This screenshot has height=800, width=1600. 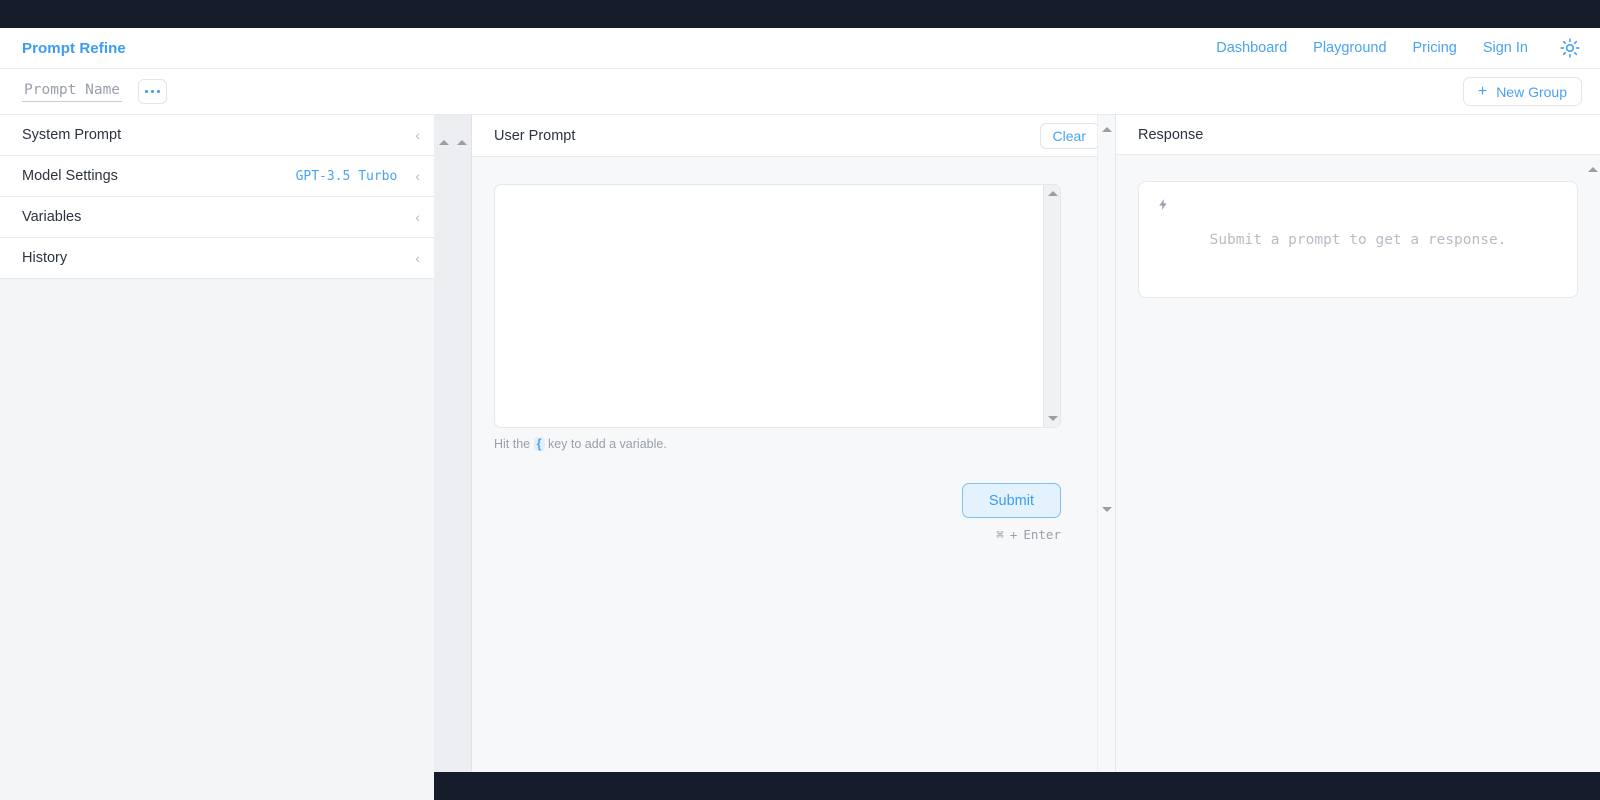 I want to click on prompt-textarea-wrapper, so click(x=777, y=306).